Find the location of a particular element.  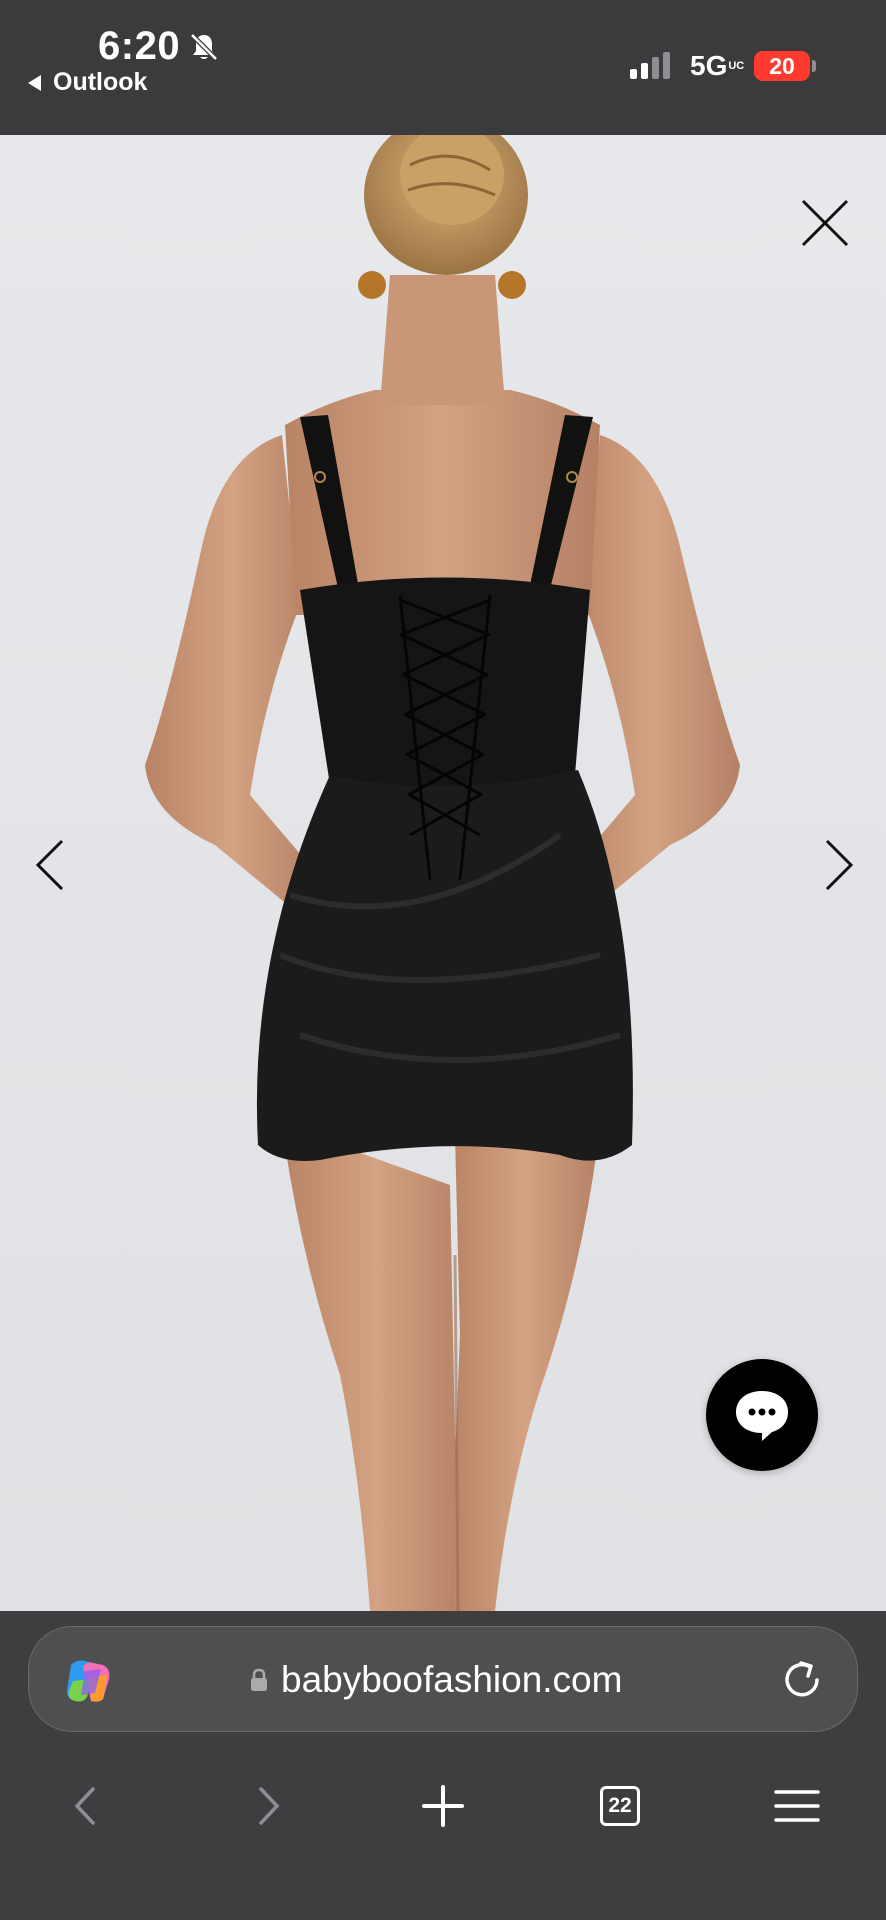

network-superscript: UC is located at coordinates (736, 66).